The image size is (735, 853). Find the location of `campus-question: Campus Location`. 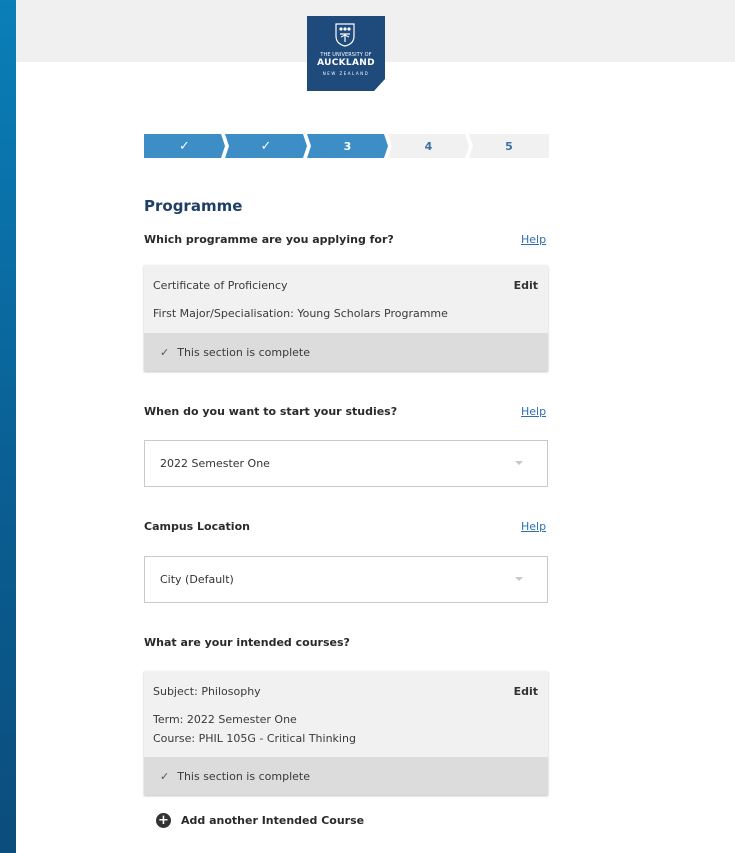

campus-question: Campus Location is located at coordinates (197, 526).